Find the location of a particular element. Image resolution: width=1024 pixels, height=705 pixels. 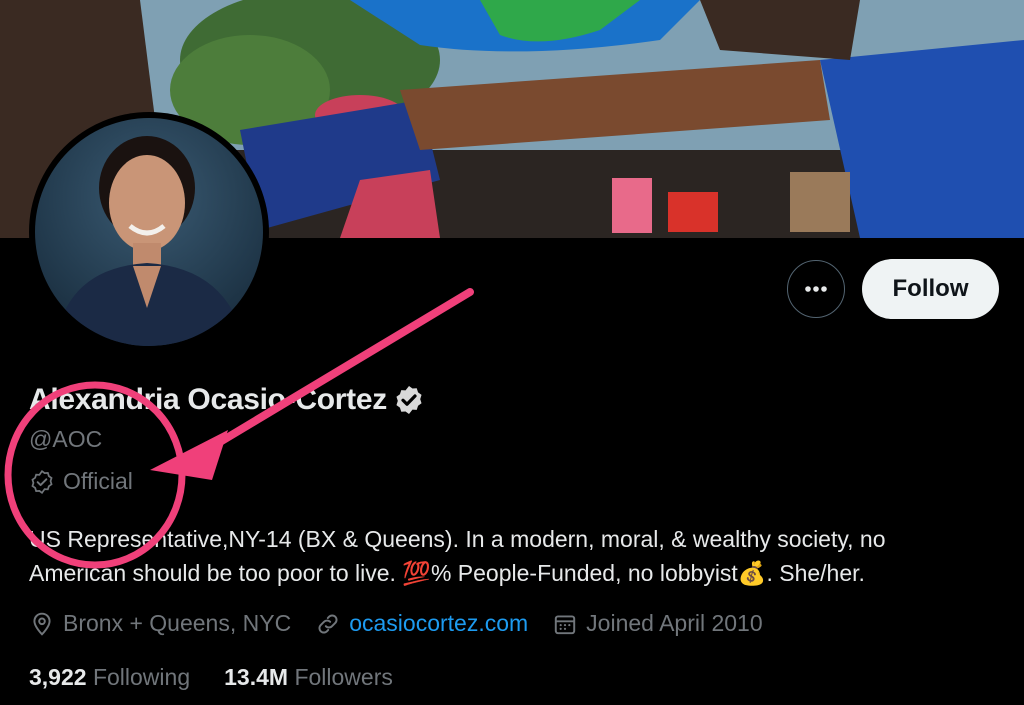

follow-stats-row: 3,922 Following 13.4M Followers is located at coordinates (228, 677).